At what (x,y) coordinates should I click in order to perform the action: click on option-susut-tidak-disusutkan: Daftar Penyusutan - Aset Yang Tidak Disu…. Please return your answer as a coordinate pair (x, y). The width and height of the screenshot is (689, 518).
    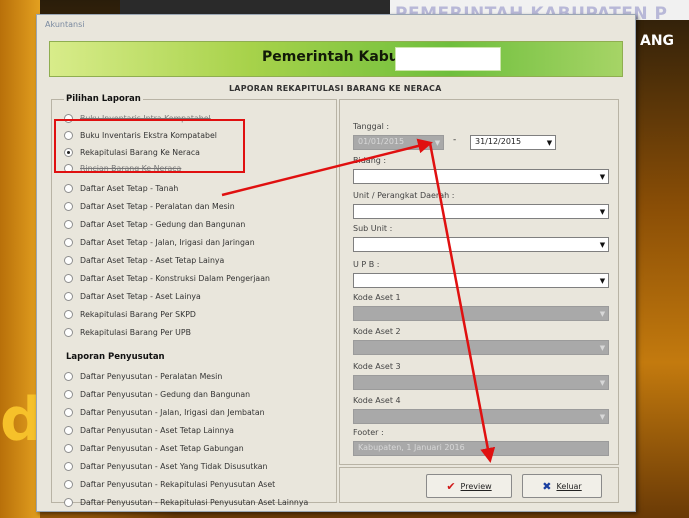
    Looking at the image, I should click on (165, 466).